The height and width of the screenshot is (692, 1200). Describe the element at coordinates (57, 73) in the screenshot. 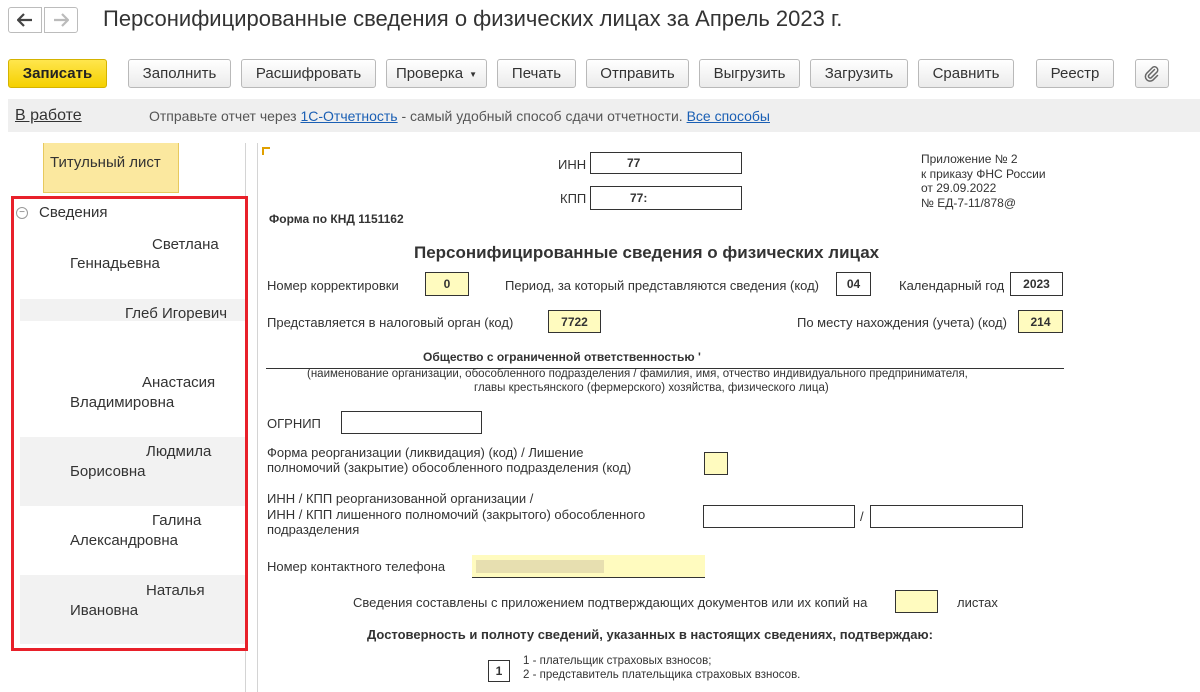

I see `save-button: Записать` at that location.